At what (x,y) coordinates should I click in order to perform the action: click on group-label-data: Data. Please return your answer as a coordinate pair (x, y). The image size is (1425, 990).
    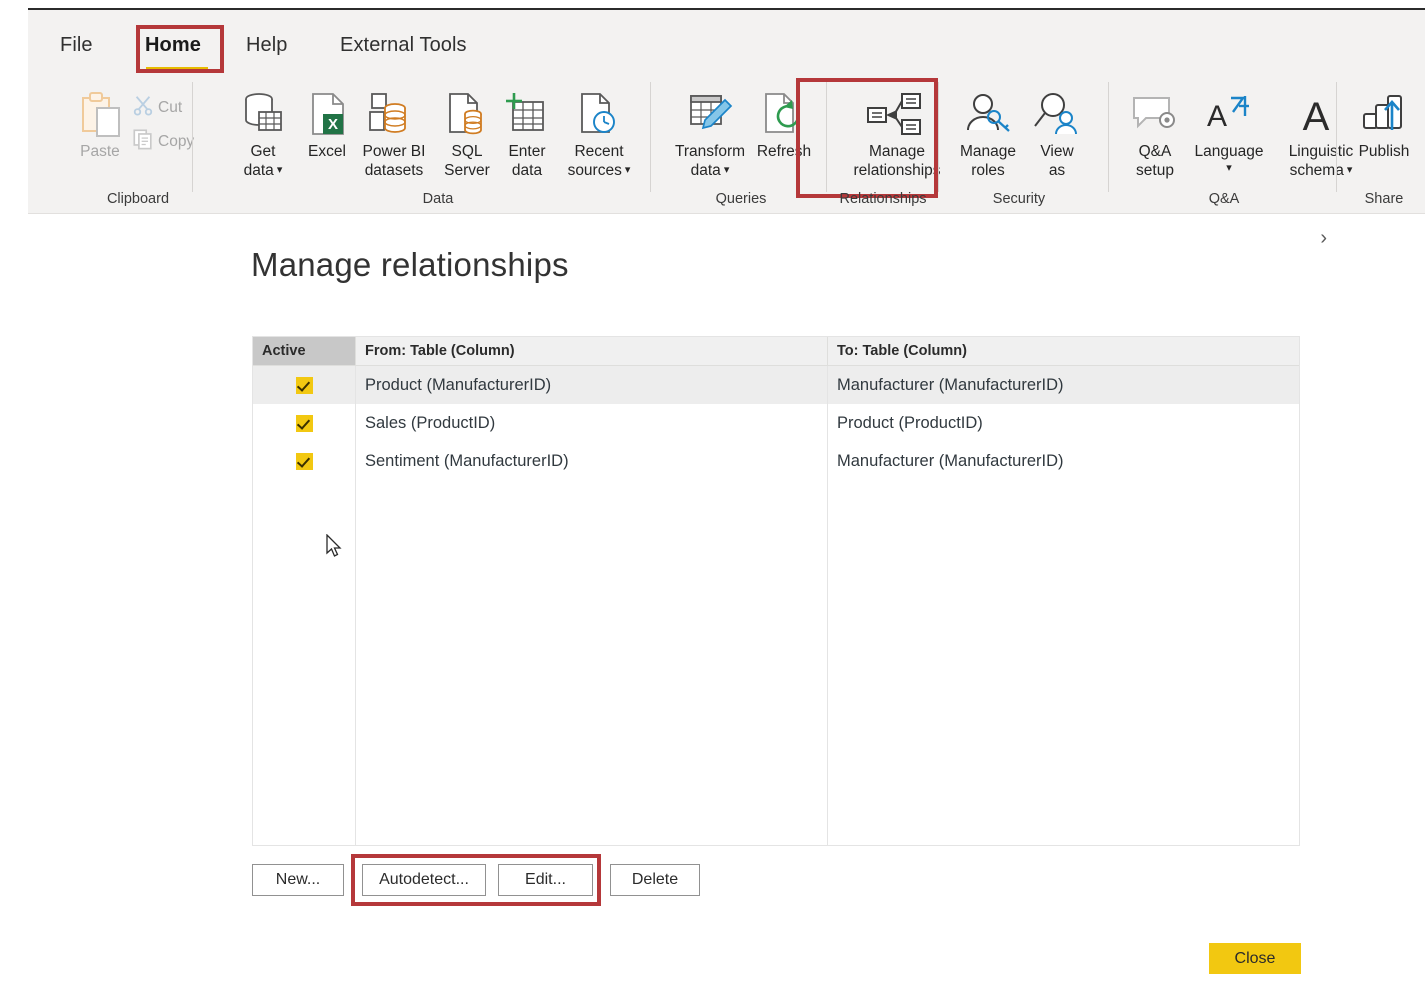
    Looking at the image, I should click on (438, 199).